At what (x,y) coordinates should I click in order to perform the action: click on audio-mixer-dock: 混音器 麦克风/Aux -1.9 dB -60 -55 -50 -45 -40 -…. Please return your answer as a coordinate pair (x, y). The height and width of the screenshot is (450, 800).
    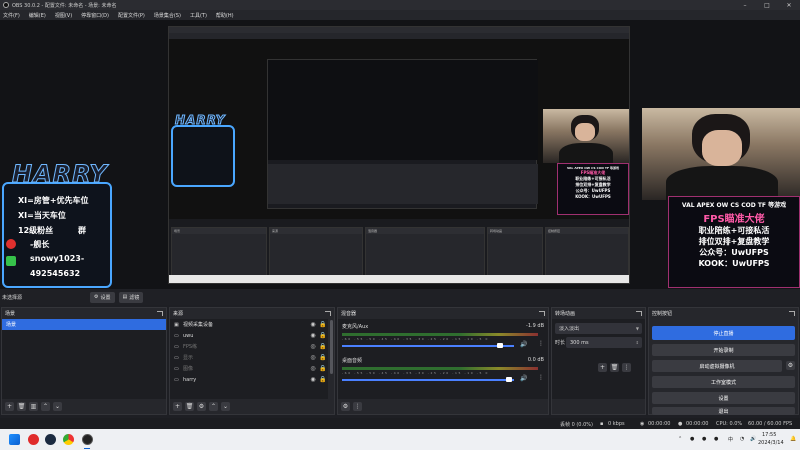
    Looking at the image, I should click on (443, 361).